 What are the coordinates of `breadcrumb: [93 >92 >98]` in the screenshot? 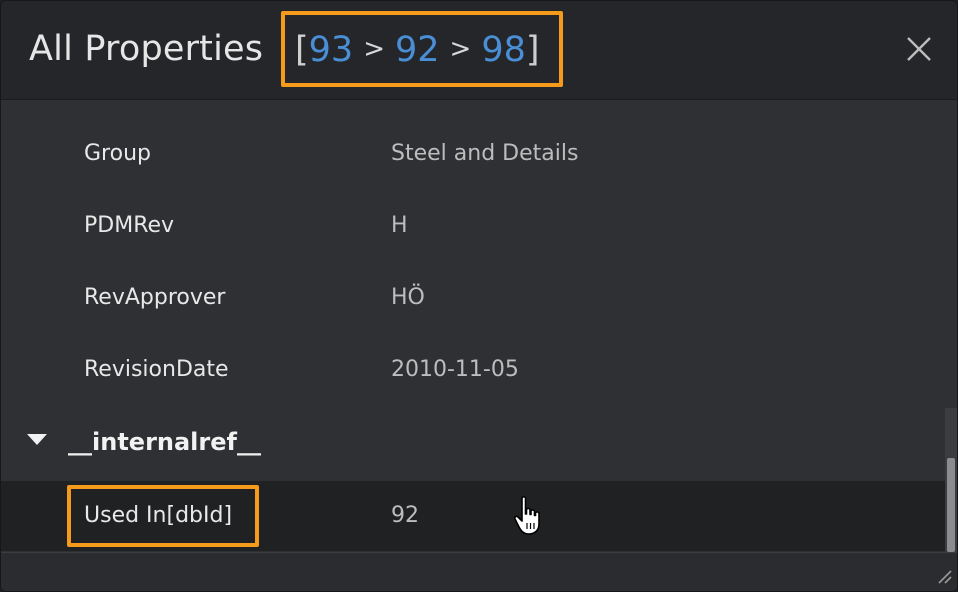 It's located at (417, 49).